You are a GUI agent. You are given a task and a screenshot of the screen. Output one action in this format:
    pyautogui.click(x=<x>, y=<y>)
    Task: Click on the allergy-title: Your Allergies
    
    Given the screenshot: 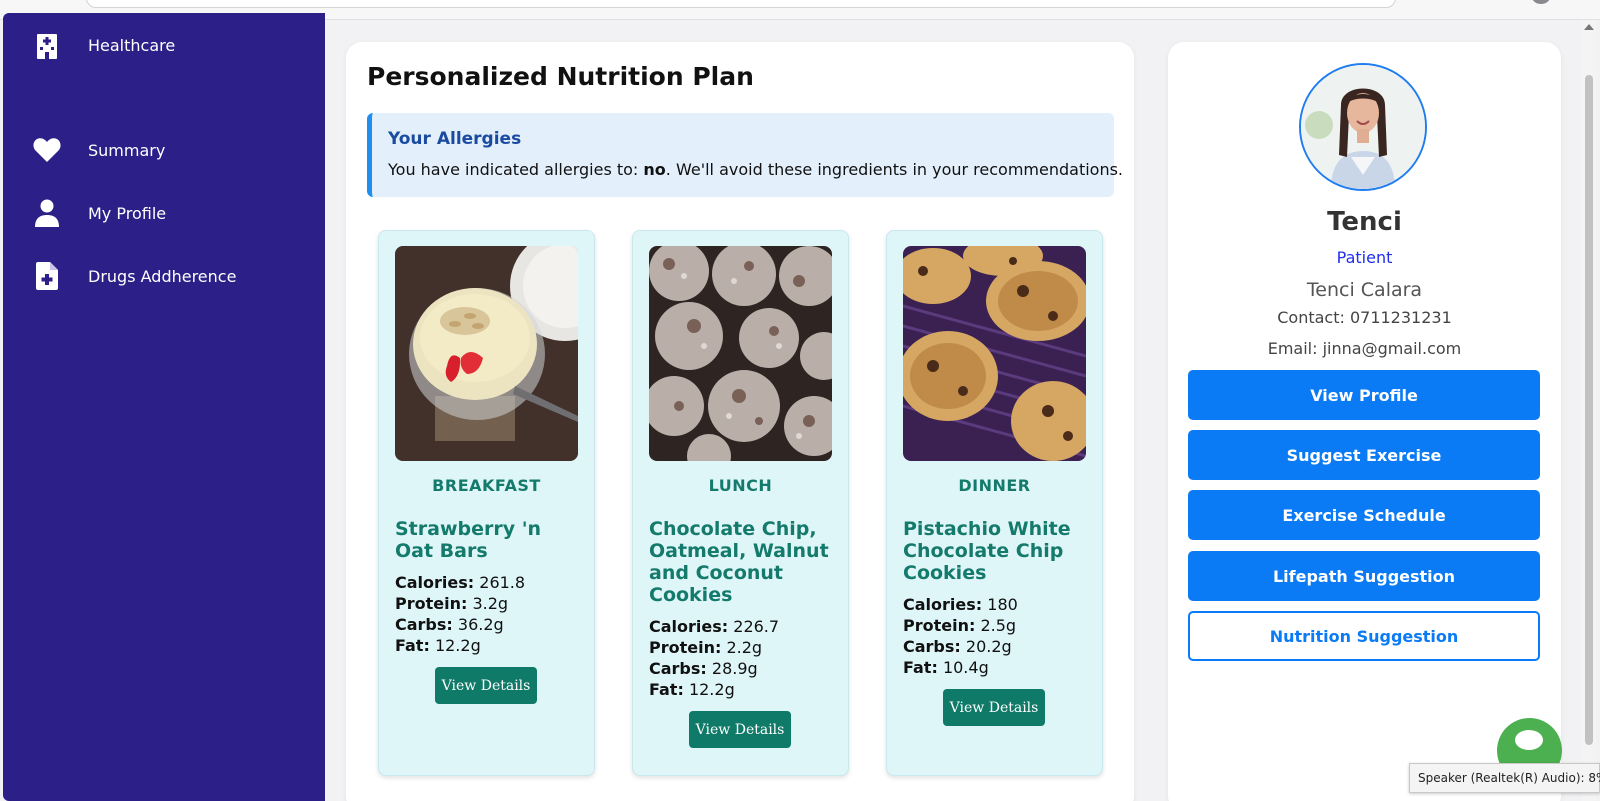 What is the action you would take?
    pyautogui.click(x=455, y=139)
    